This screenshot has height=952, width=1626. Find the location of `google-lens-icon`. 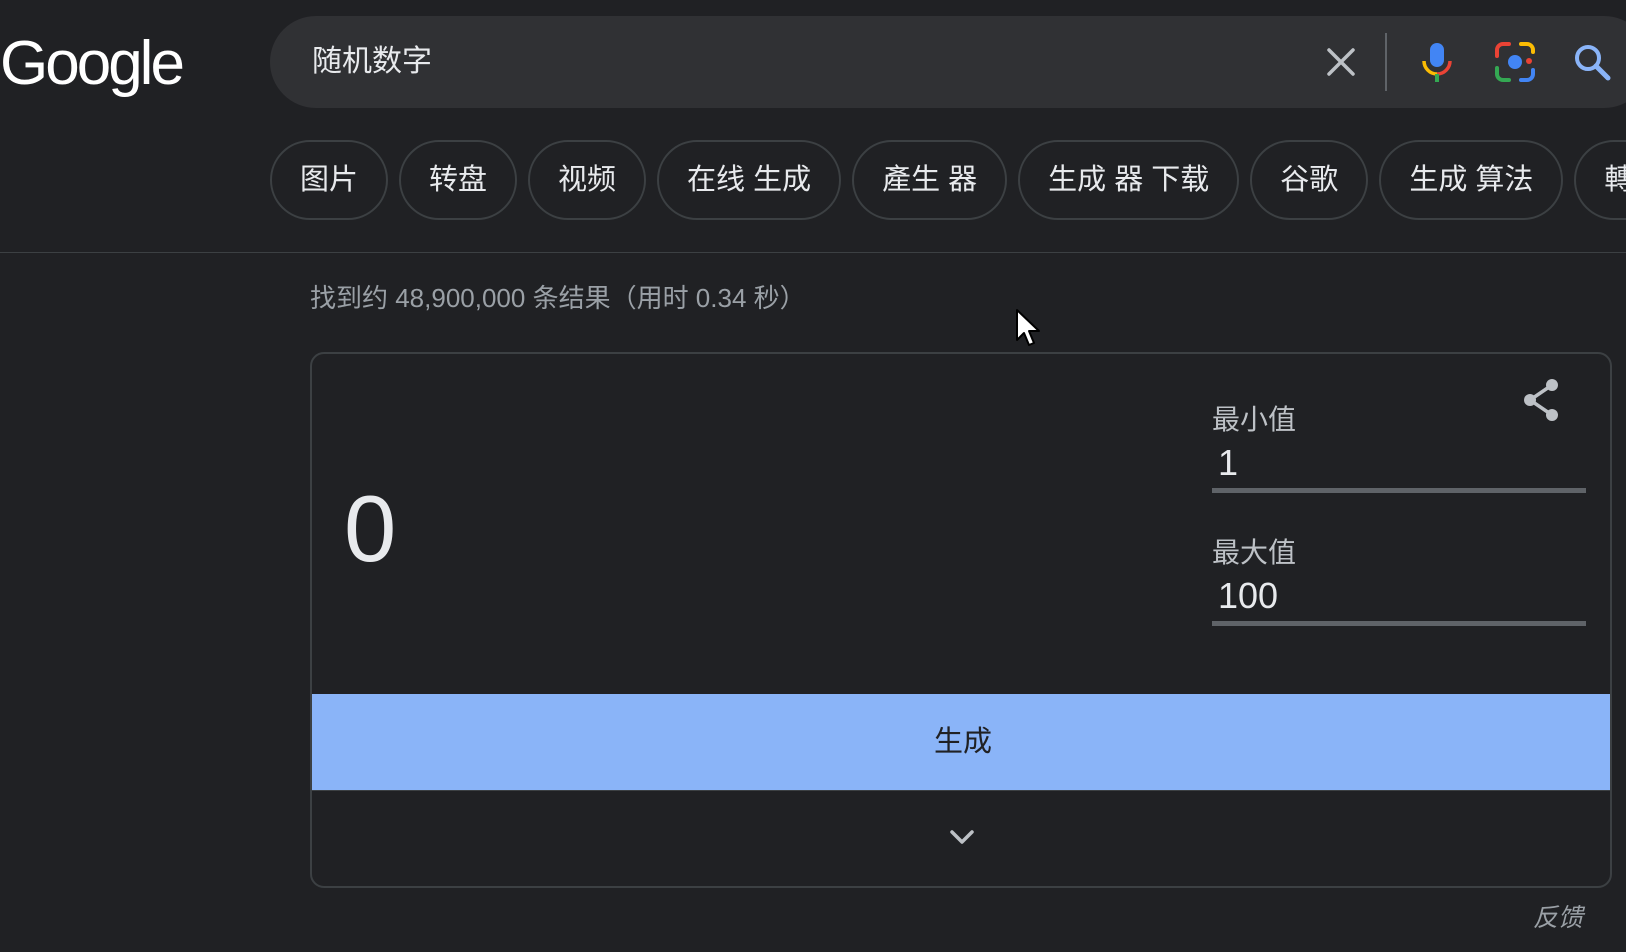

google-lens-icon is located at coordinates (1515, 62).